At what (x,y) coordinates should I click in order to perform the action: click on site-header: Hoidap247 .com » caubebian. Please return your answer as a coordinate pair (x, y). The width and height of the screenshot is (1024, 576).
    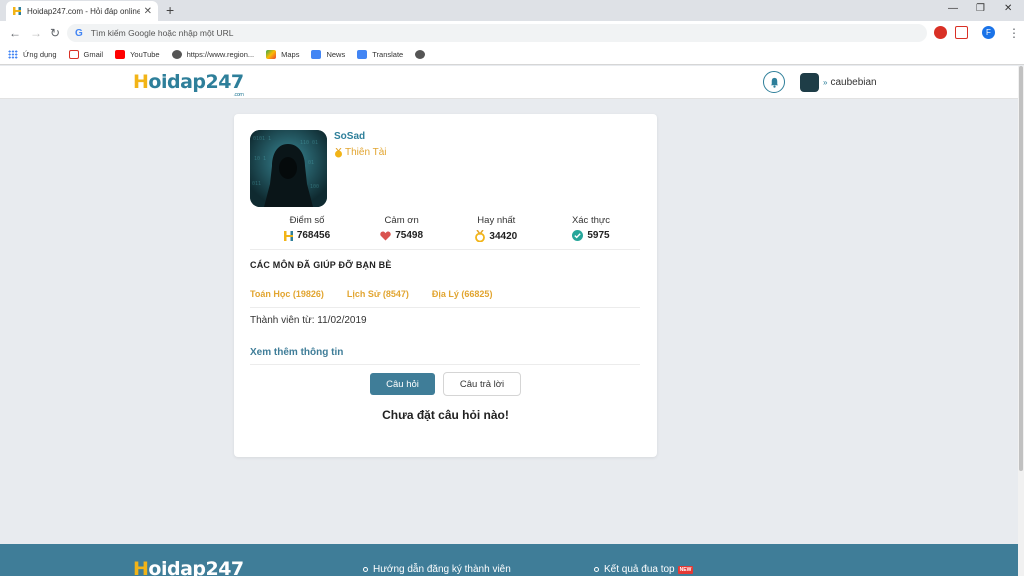
    Looking at the image, I should click on (509, 82).